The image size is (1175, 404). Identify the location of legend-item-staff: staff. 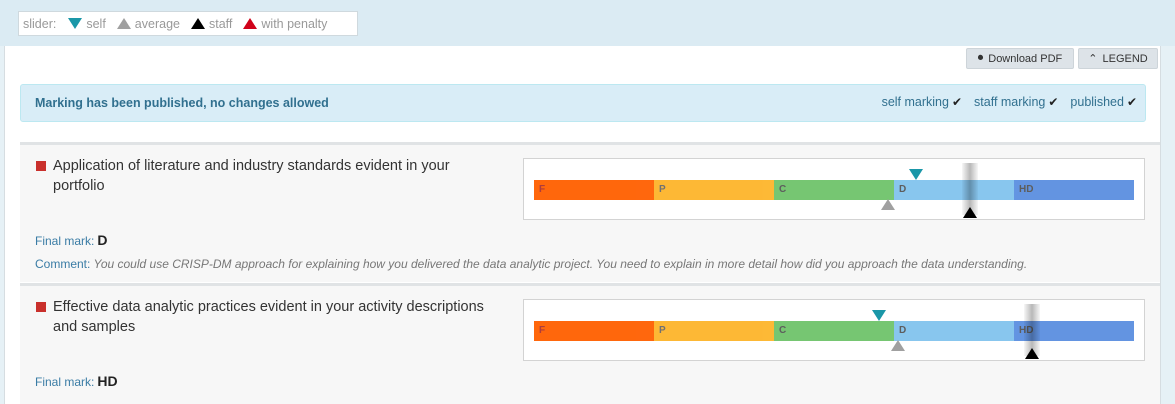
(211, 24).